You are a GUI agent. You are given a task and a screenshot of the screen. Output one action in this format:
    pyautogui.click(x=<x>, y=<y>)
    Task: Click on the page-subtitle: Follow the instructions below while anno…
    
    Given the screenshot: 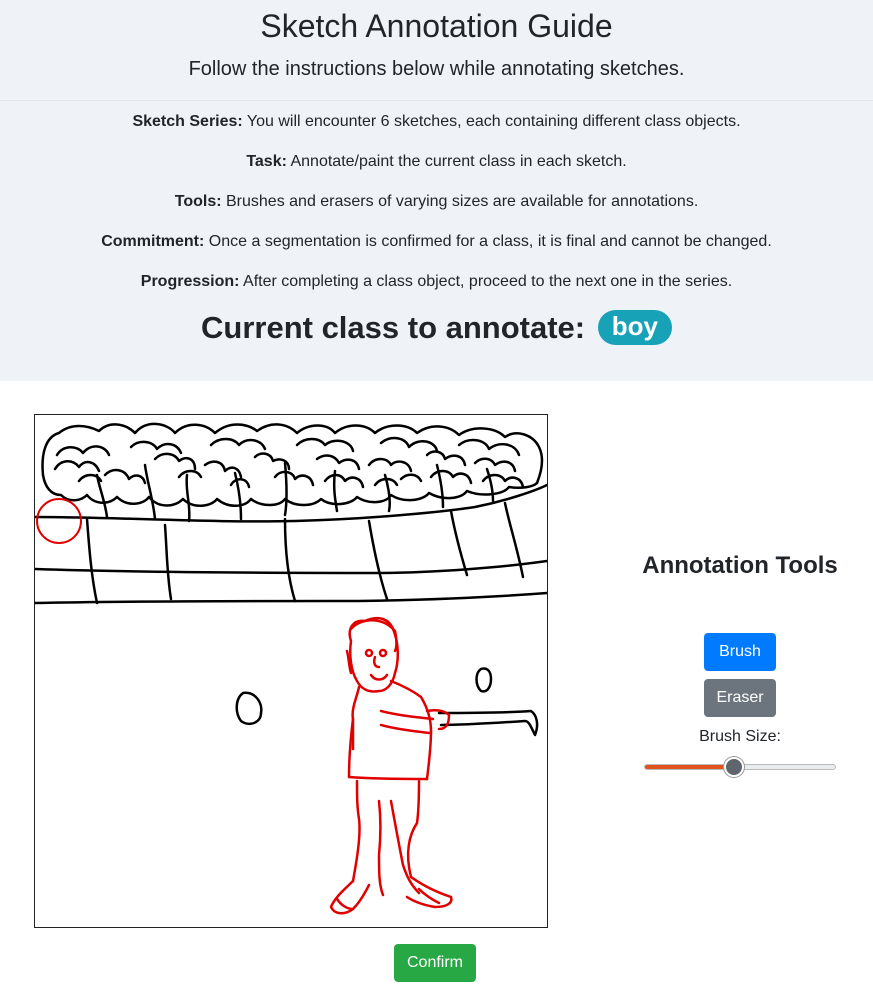 What is the action you would take?
    pyautogui.click(x=436, y=69)
    